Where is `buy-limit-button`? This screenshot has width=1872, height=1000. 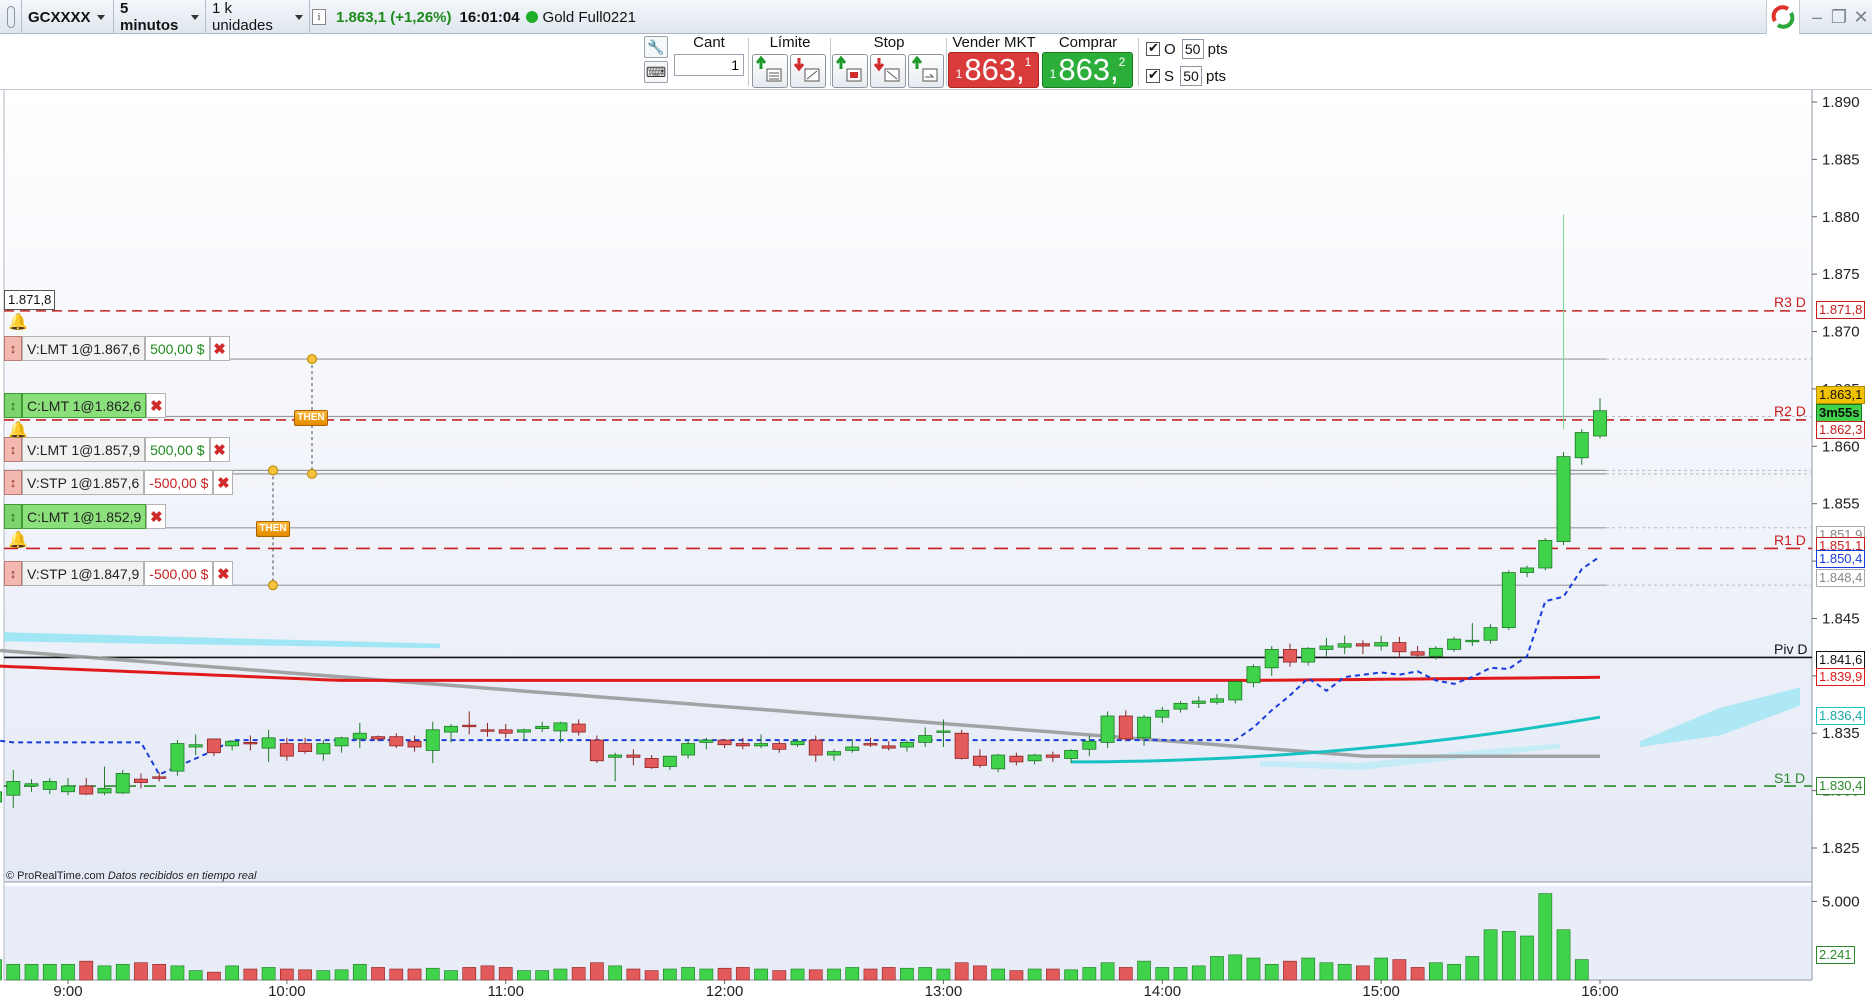 buy-limit-button is located at coordinates (770, 71).